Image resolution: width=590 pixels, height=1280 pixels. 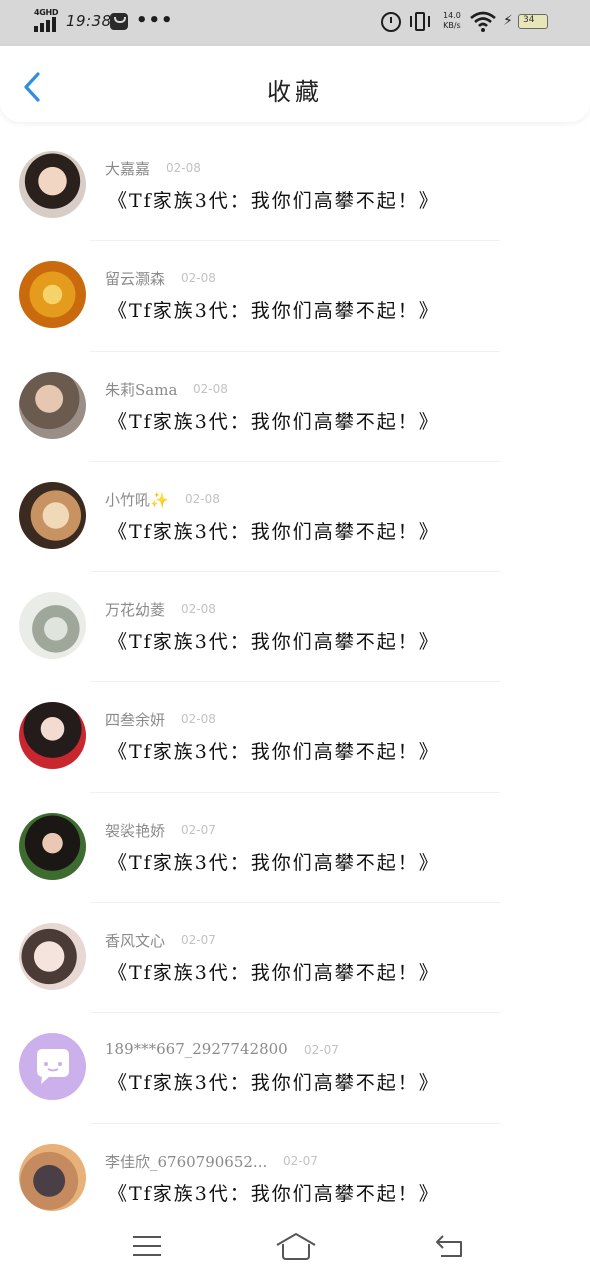 What do you see at coordinates (141, 389) in the screenshot?
I see `user-name: 朱莉Sama` at bounding box center [141, 389].